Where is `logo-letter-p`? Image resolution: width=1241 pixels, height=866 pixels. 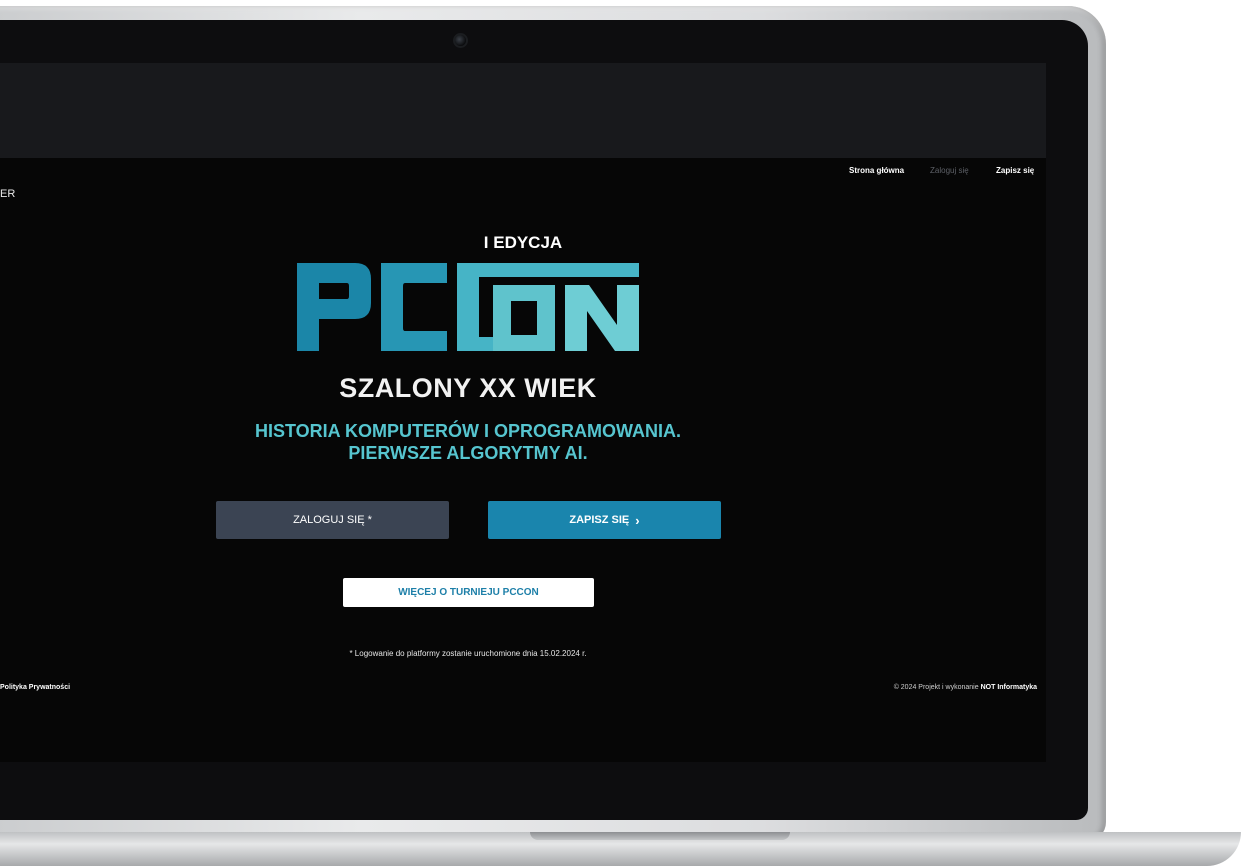 logo-letter-p is located at coordinates (334, 307).